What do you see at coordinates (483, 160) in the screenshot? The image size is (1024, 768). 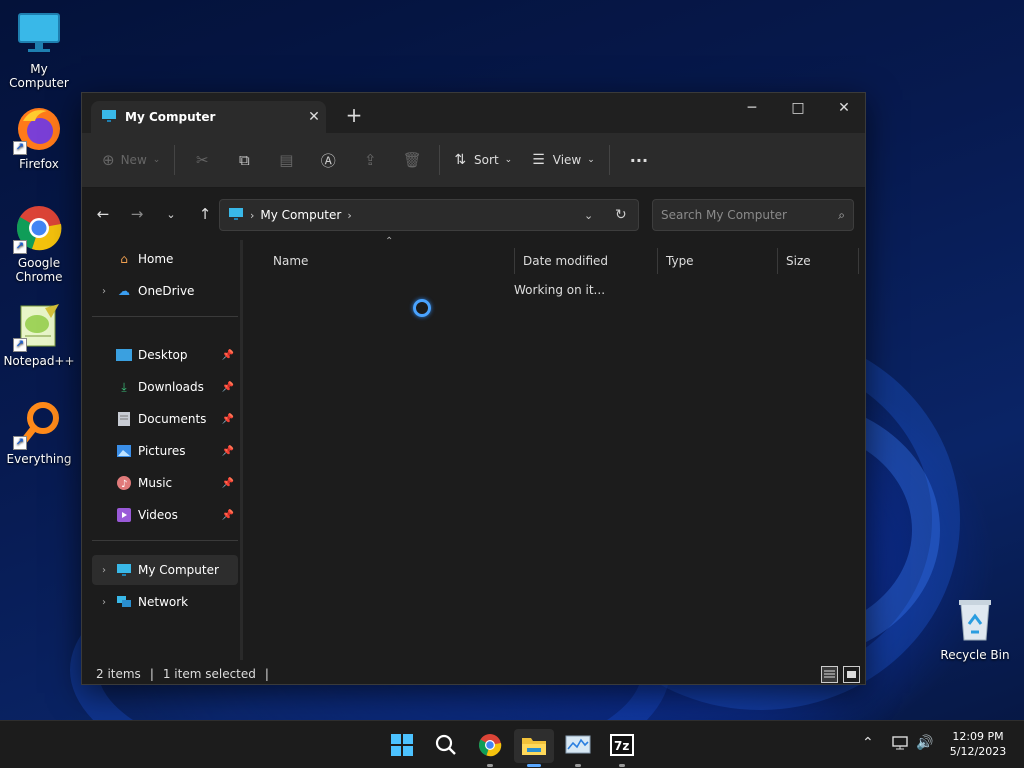 I see `sort-button: ⇅ Sort ⌄` at bounding box center [483, 160].